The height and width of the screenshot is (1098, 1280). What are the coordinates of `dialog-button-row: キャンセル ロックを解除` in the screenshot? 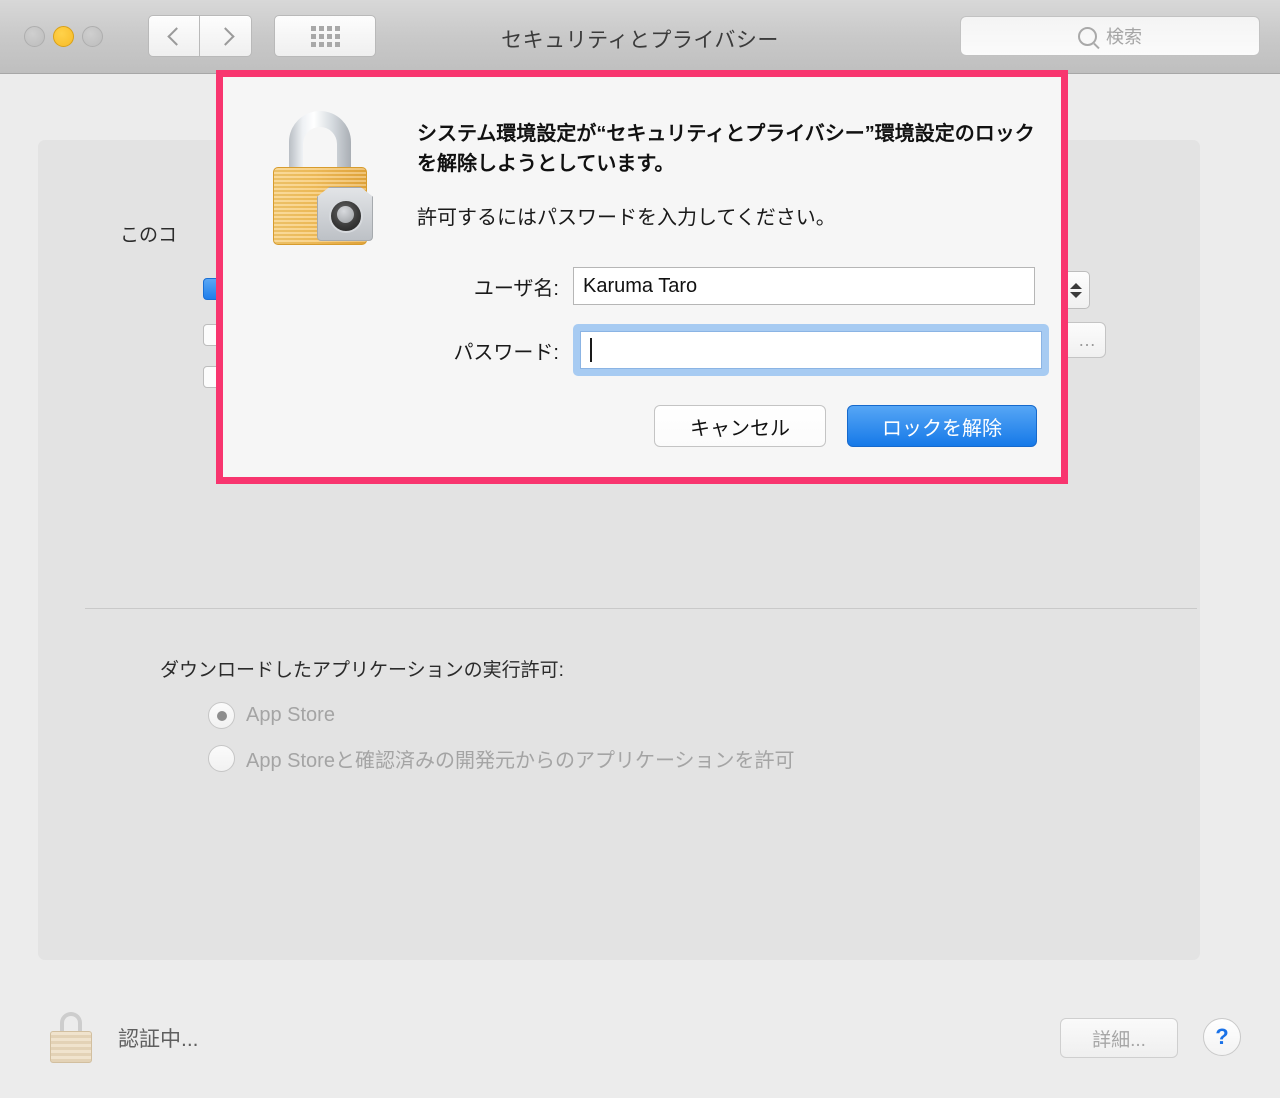 It's located at (845, 426).